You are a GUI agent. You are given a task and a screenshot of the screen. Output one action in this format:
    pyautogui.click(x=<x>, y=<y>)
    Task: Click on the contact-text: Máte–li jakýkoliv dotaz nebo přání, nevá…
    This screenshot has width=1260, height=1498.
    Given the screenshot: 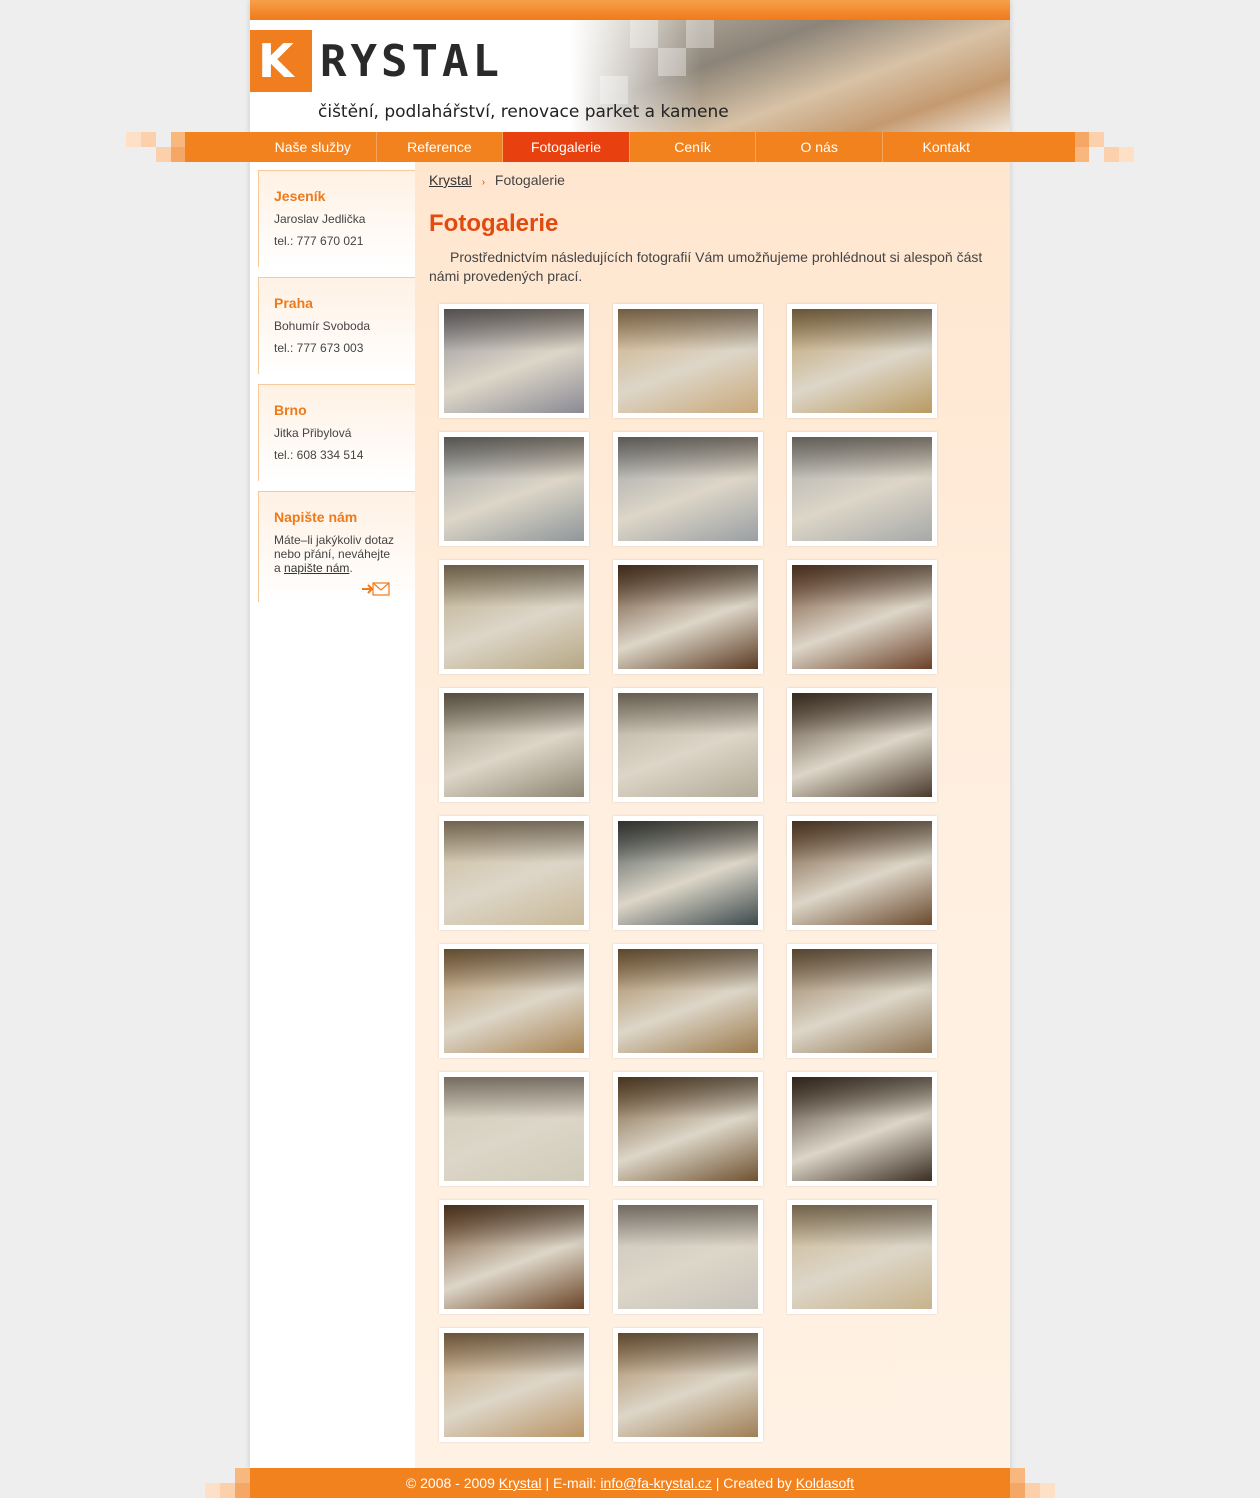 What is the action you would take?
    pyautogui.click(x=334, y=554)
    